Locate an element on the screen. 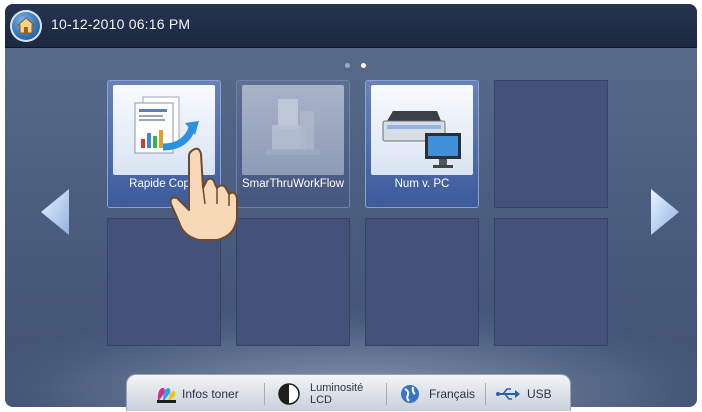  arrow-left-icon is located at coordinates (55, 212).